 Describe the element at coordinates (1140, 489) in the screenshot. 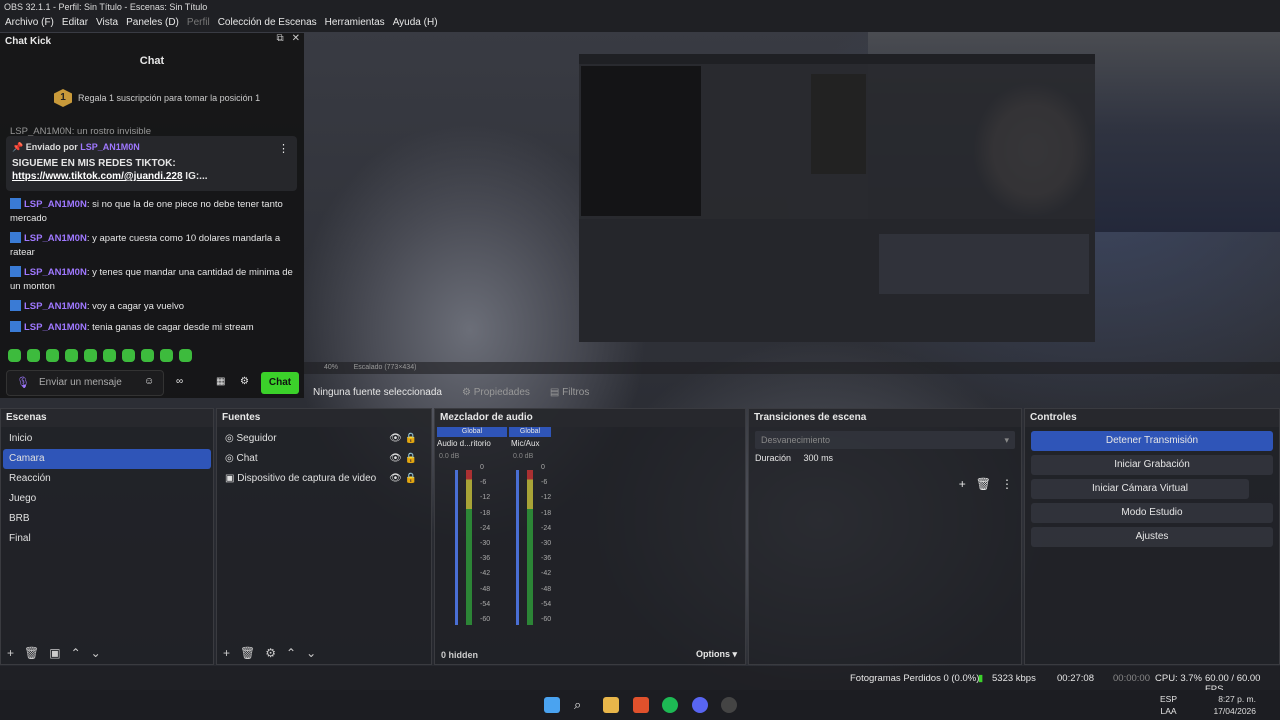

I see `virtual-camera-button: Iniciar Cámara Virtual` at that location.